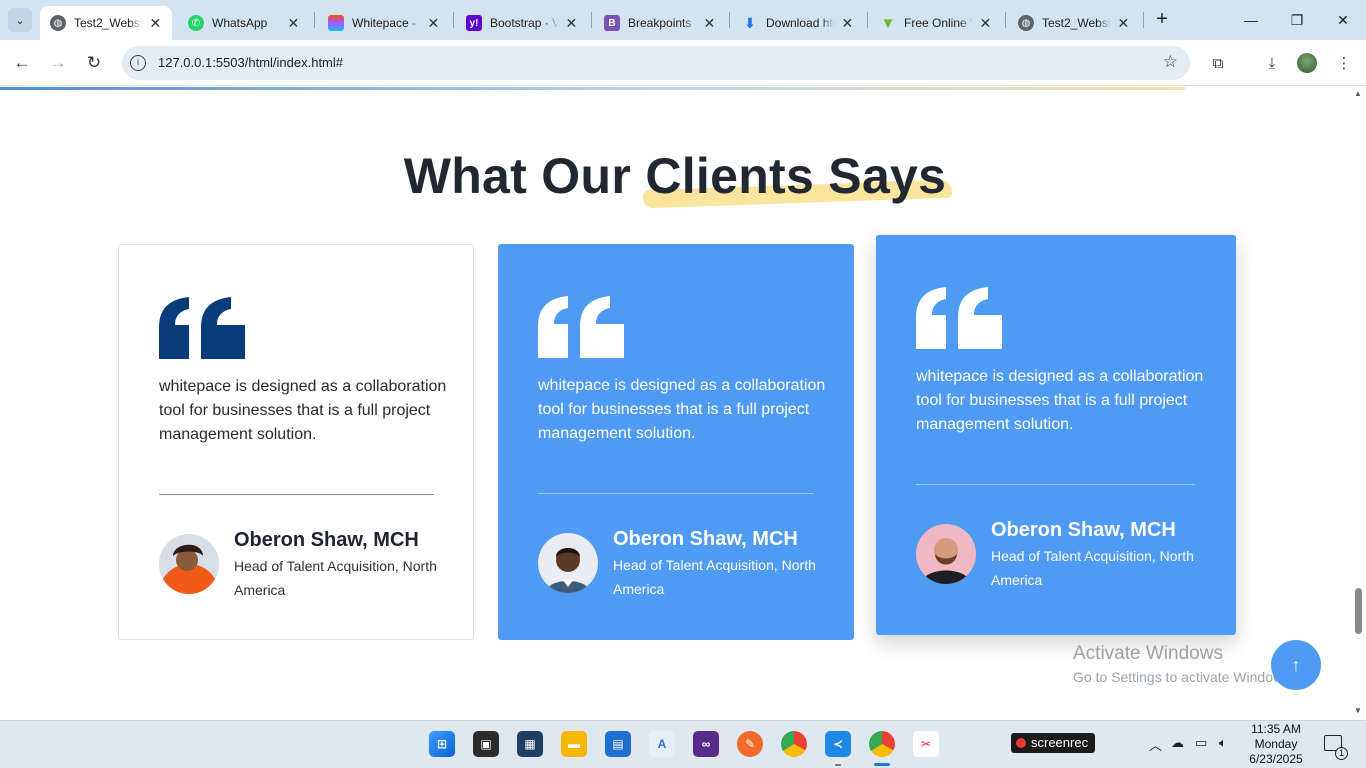  I want to click on vscode-icon: ≺, so click(838, 744).